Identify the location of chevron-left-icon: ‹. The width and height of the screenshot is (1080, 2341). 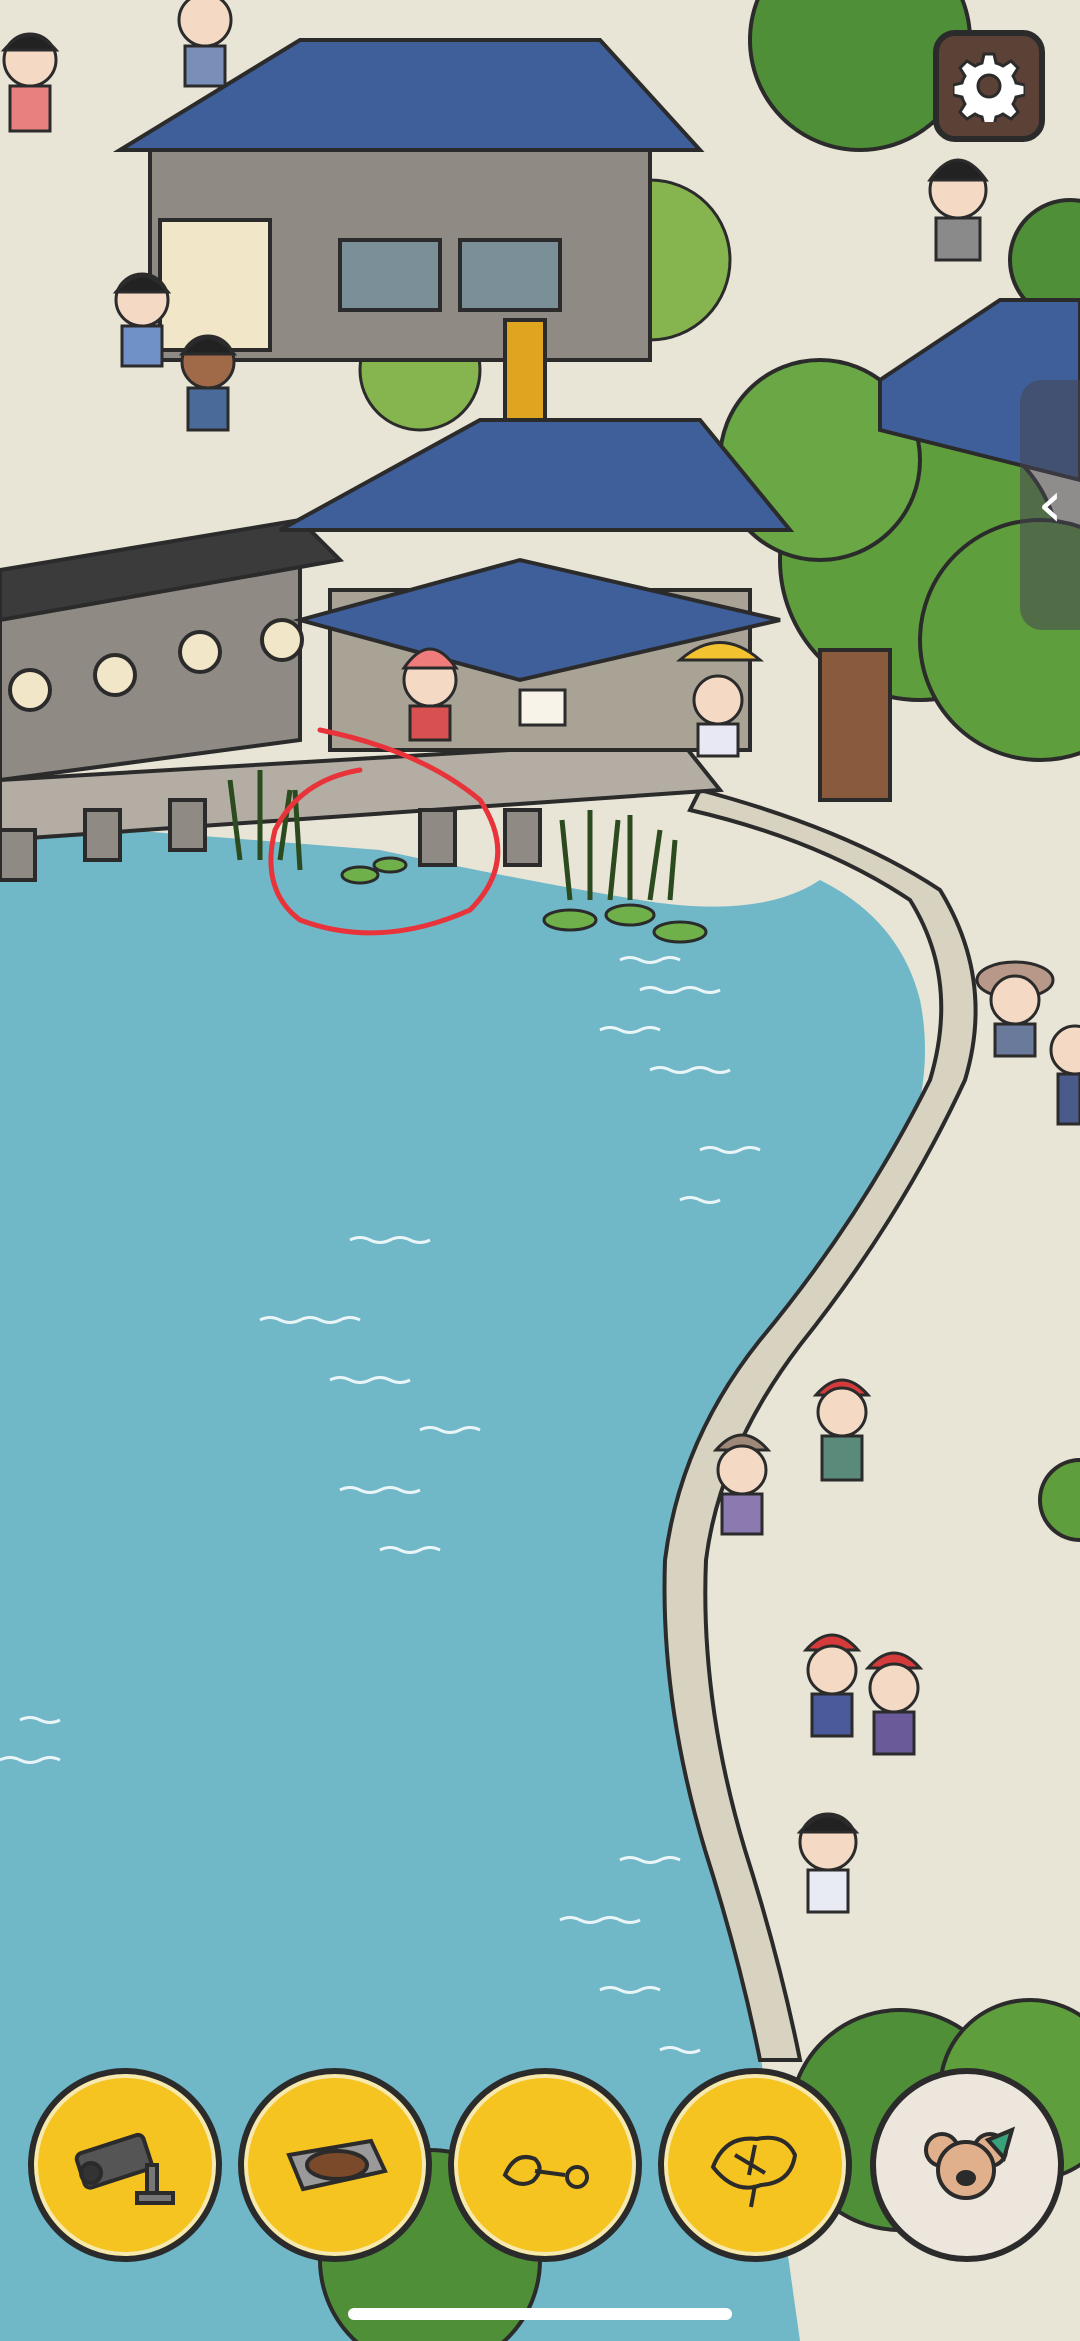
(1050, 505).